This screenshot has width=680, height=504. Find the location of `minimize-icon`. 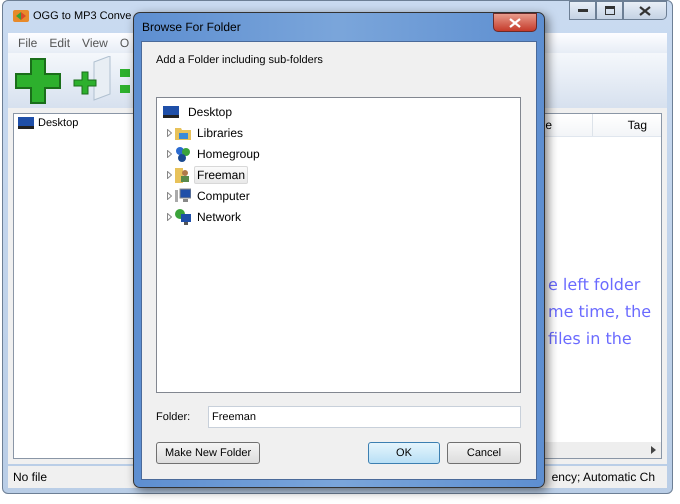

minimize-icon is located at coordinates (583, 10).